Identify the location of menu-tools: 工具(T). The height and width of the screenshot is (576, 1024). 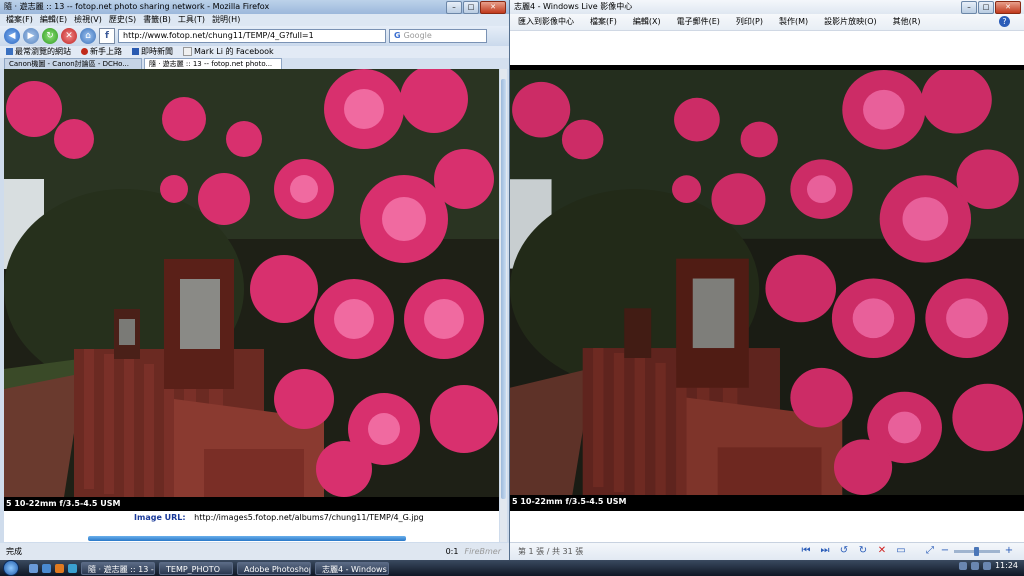
(191, 20).